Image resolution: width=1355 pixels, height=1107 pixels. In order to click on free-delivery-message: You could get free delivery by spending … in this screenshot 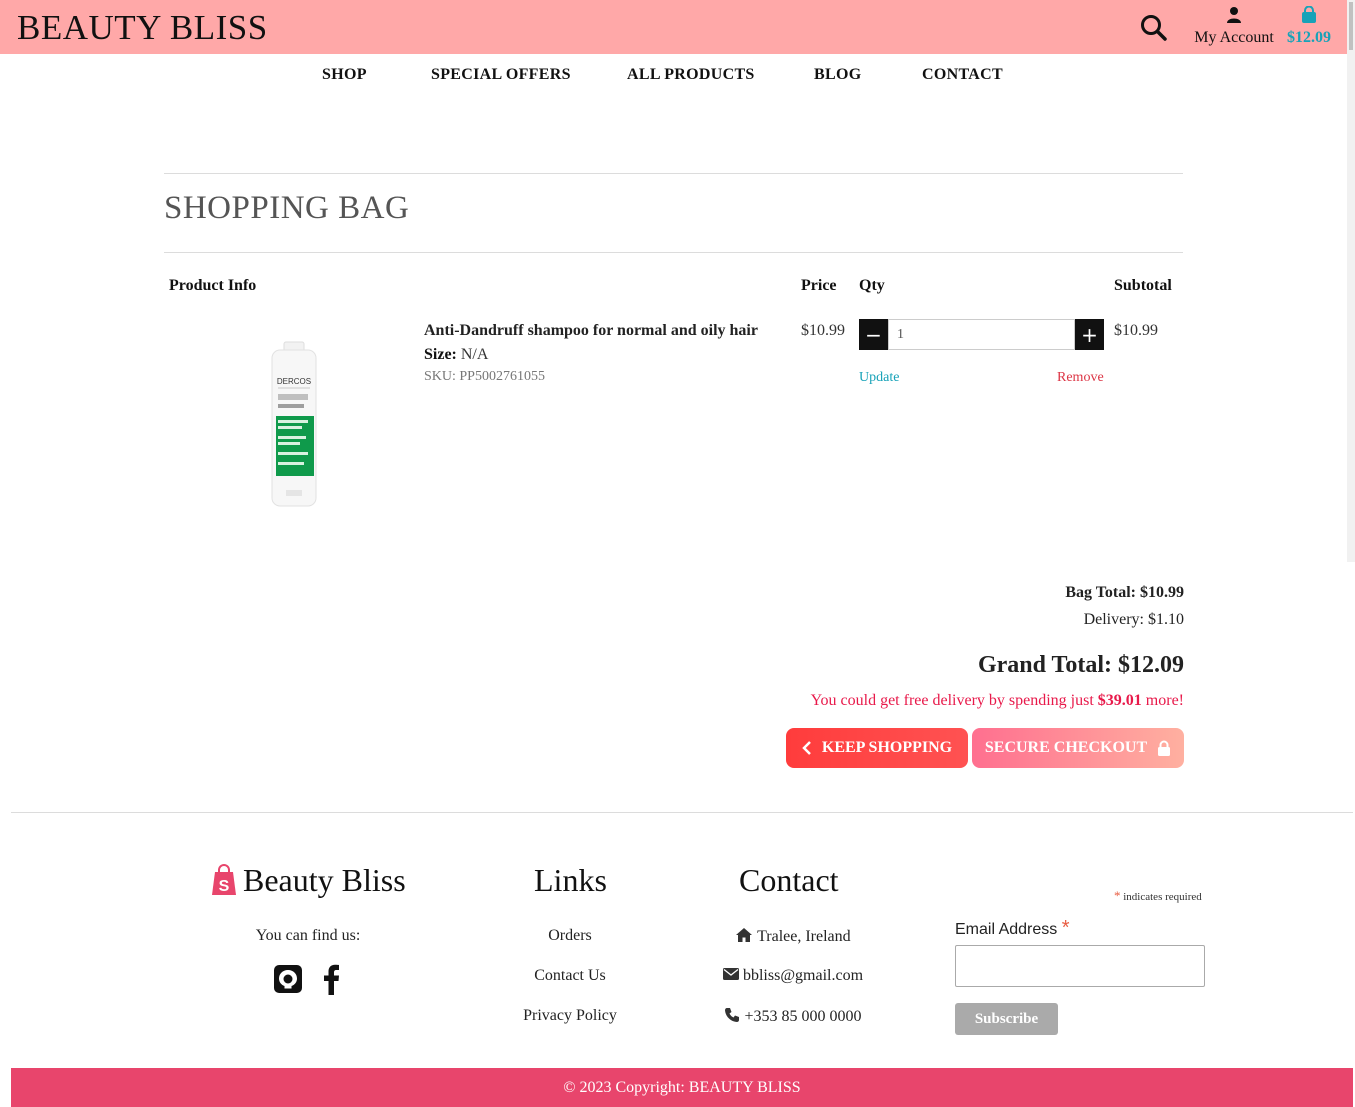, I will do `click(997, 701)`.